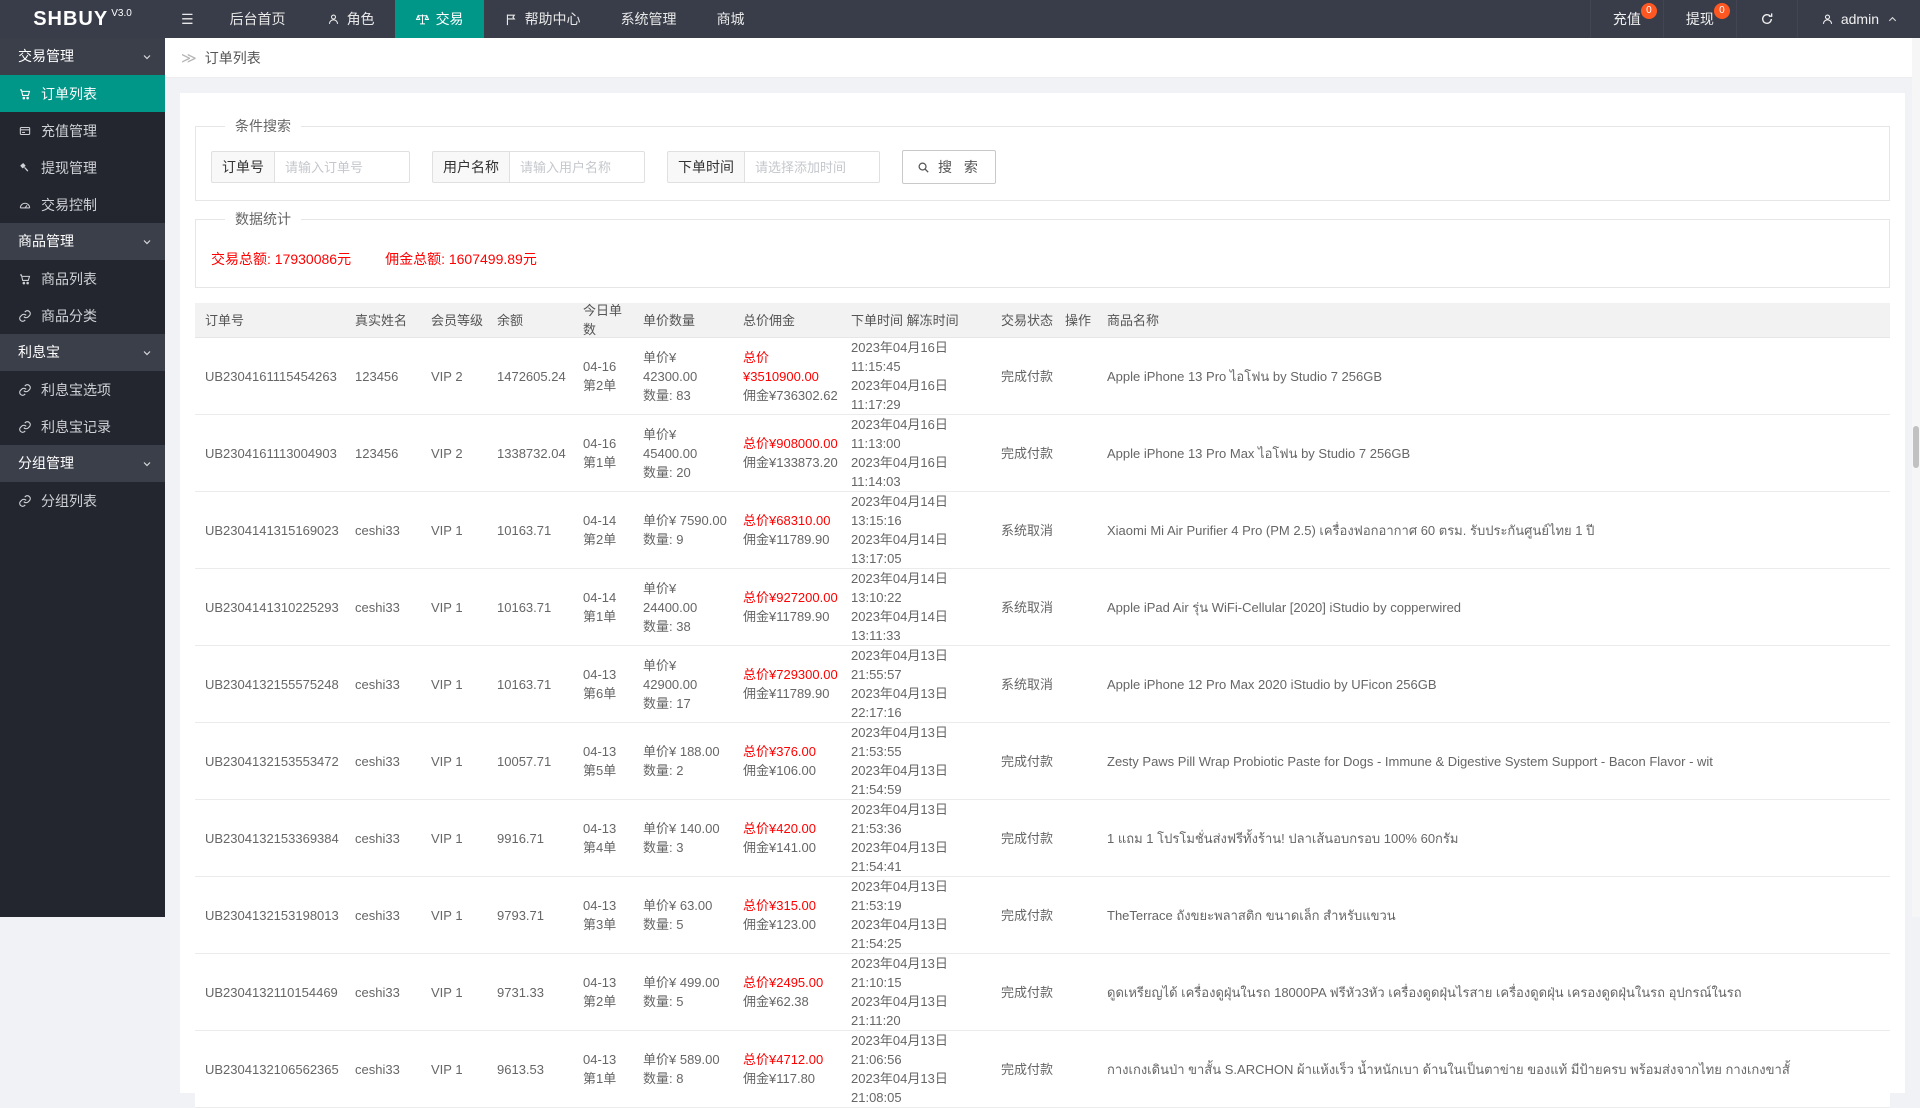 The image size is (1920, 1108). What do you see at coordinates (82, 241) in the screenshot?
I see `sidebar-group-product-mgmt: 商品管理` at bounding box center [82, 241].